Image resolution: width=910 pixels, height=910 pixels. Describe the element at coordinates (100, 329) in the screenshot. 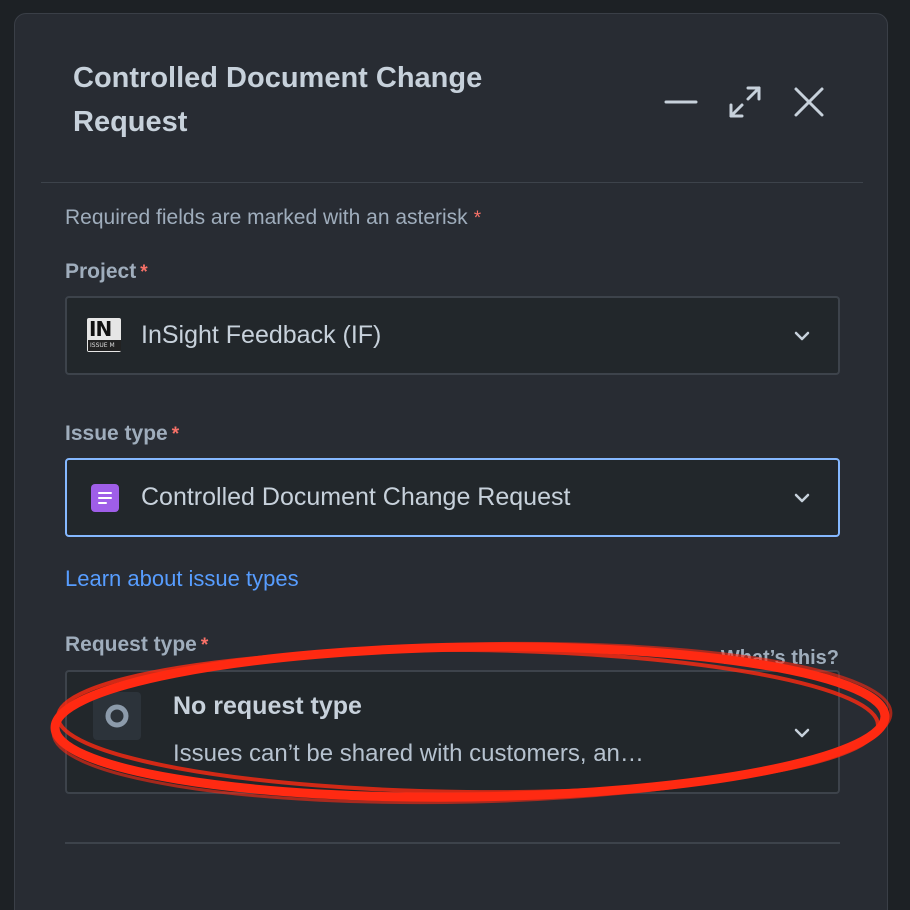

I see `project-avatar-text: IN` at that location.